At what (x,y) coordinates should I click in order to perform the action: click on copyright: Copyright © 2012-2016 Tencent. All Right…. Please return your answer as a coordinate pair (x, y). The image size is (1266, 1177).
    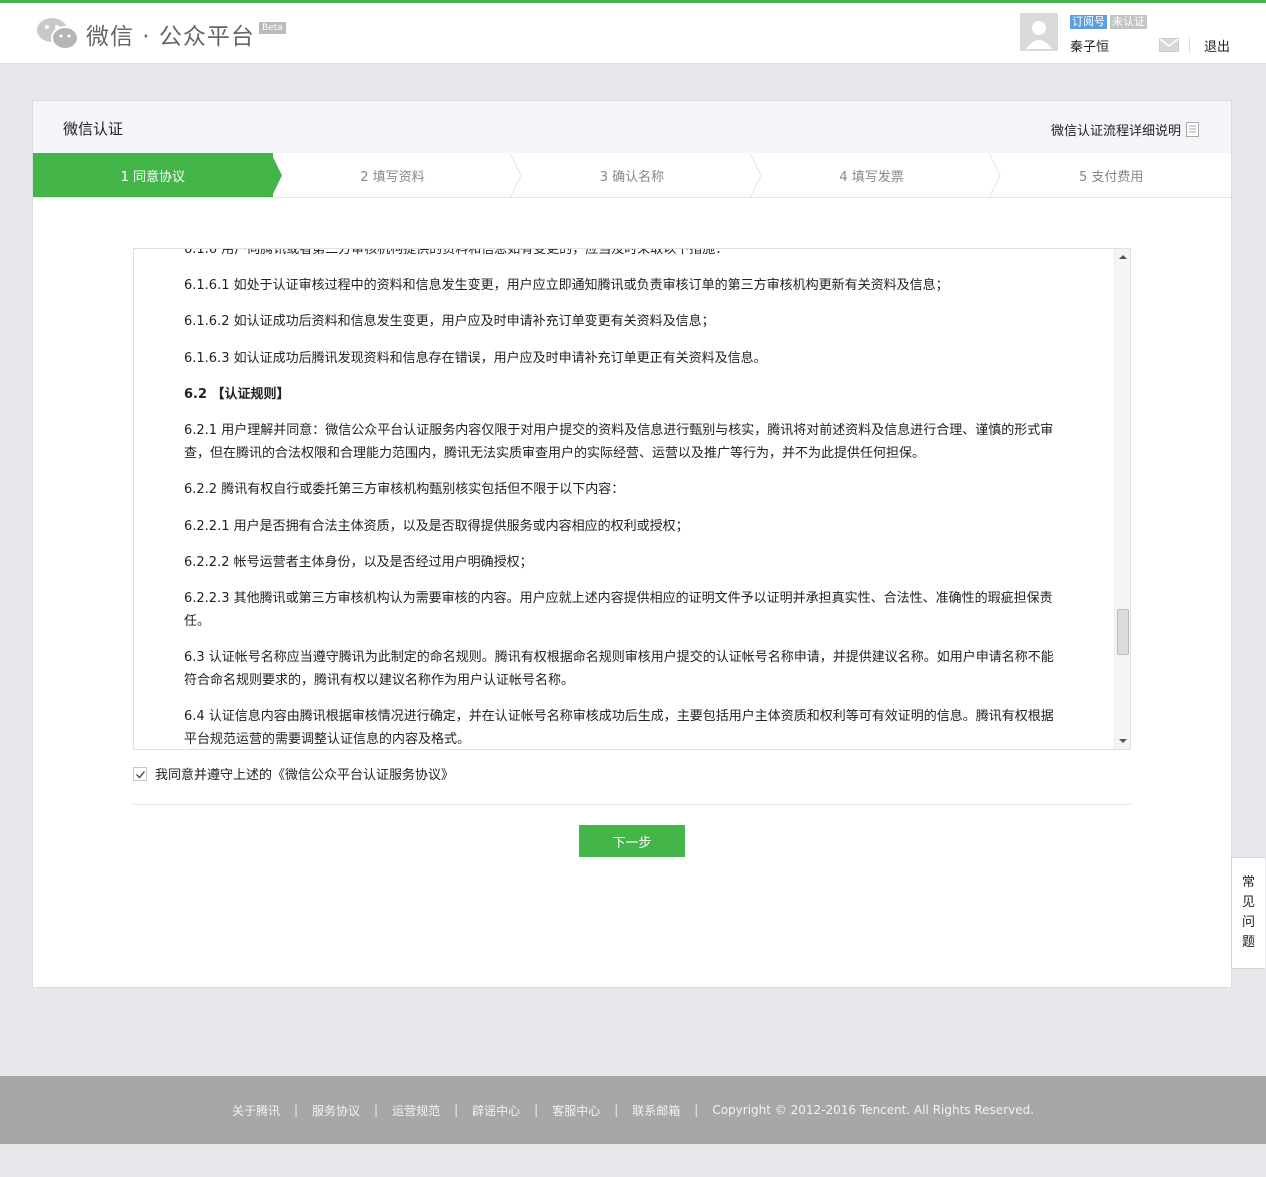
    Looking at the image, I should click on (873, 1110).